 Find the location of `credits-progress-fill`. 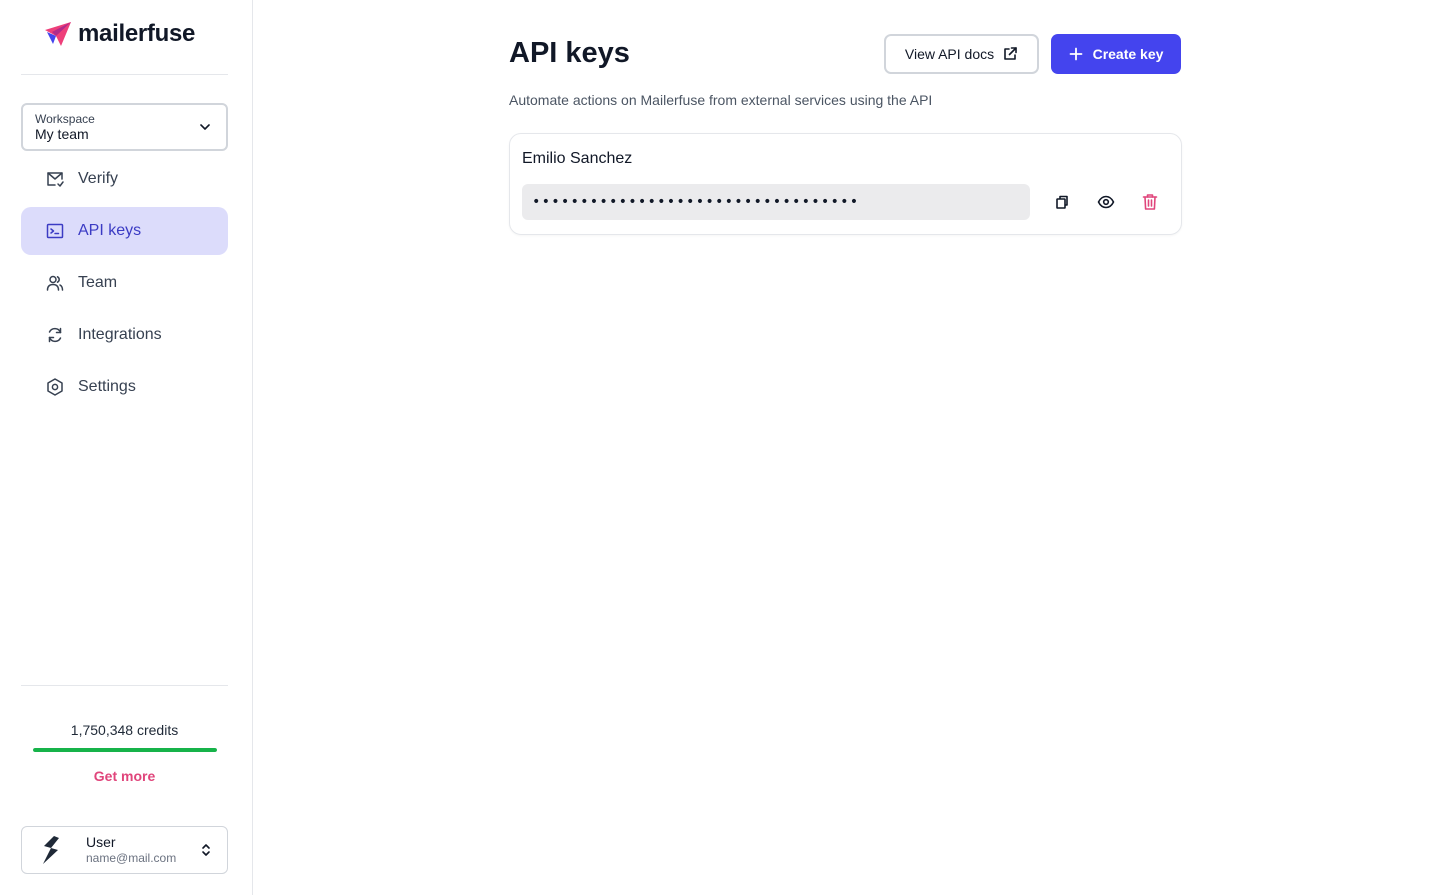

credits-progress-fill is located at coordinates (124, 750).